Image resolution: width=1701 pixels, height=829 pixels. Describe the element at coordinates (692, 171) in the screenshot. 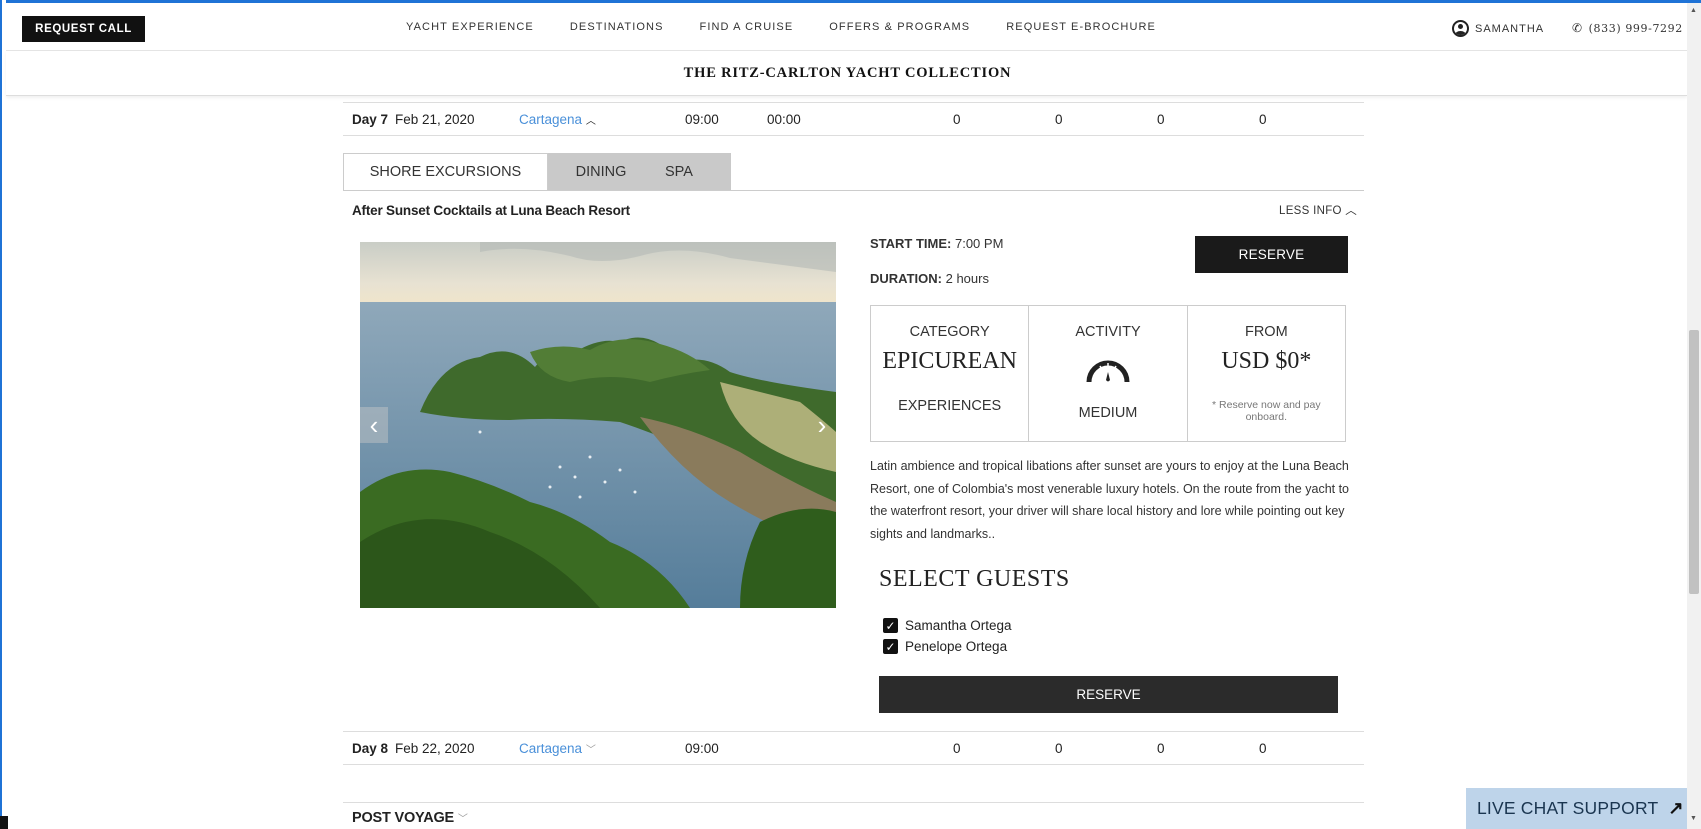

I see `tab-spa: SPA` at that location.